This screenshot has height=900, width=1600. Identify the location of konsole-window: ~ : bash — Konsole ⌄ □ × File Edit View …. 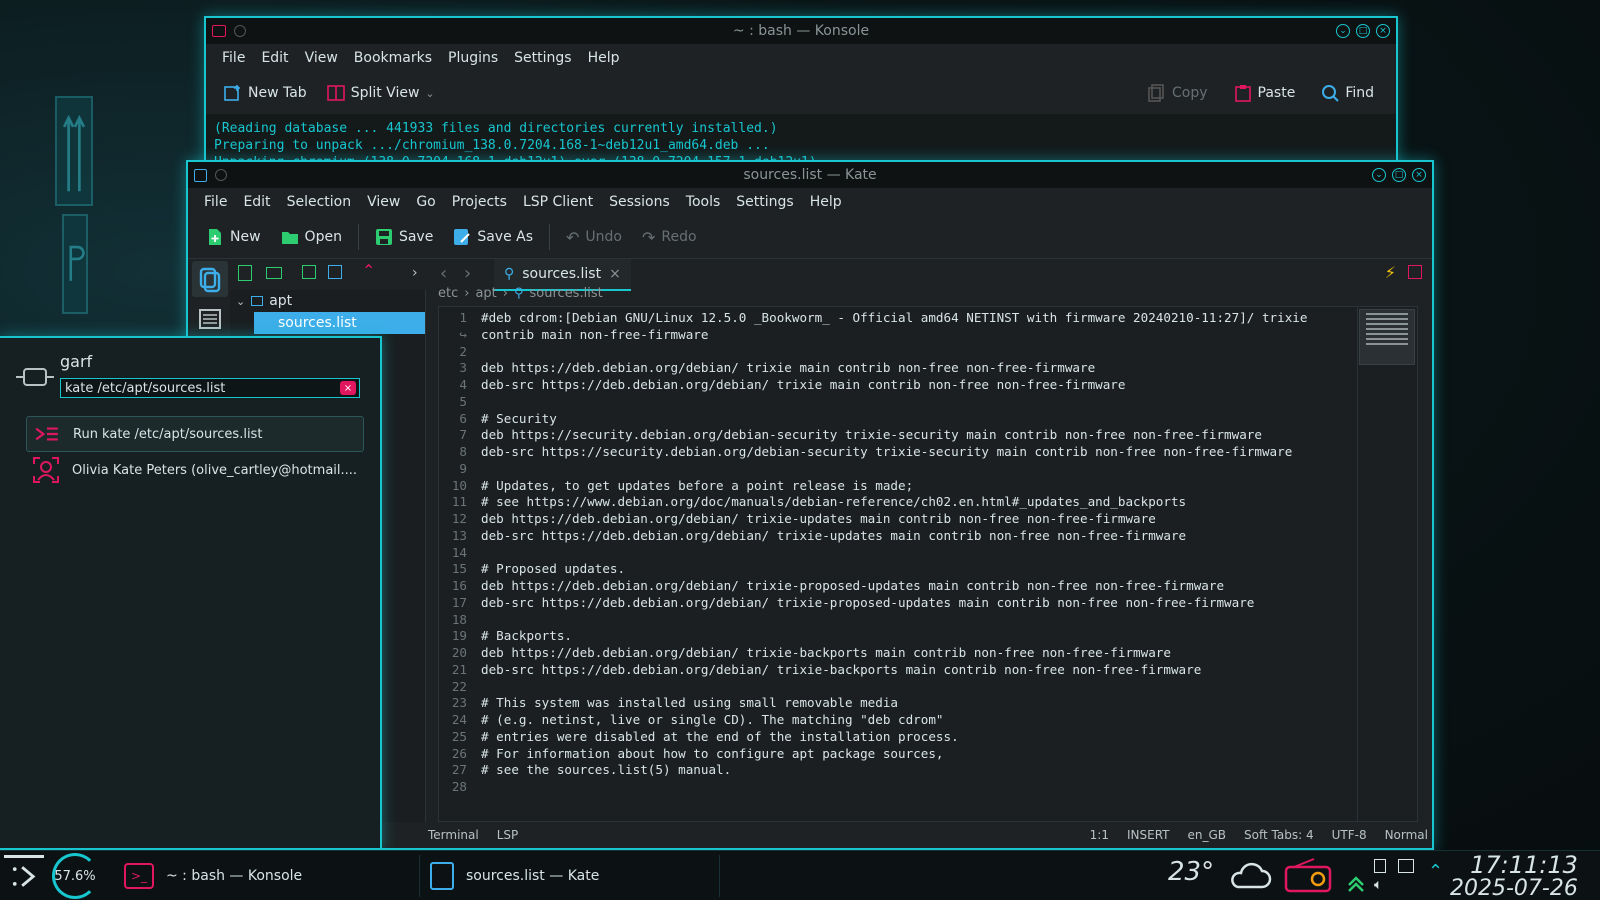
(801, 105).